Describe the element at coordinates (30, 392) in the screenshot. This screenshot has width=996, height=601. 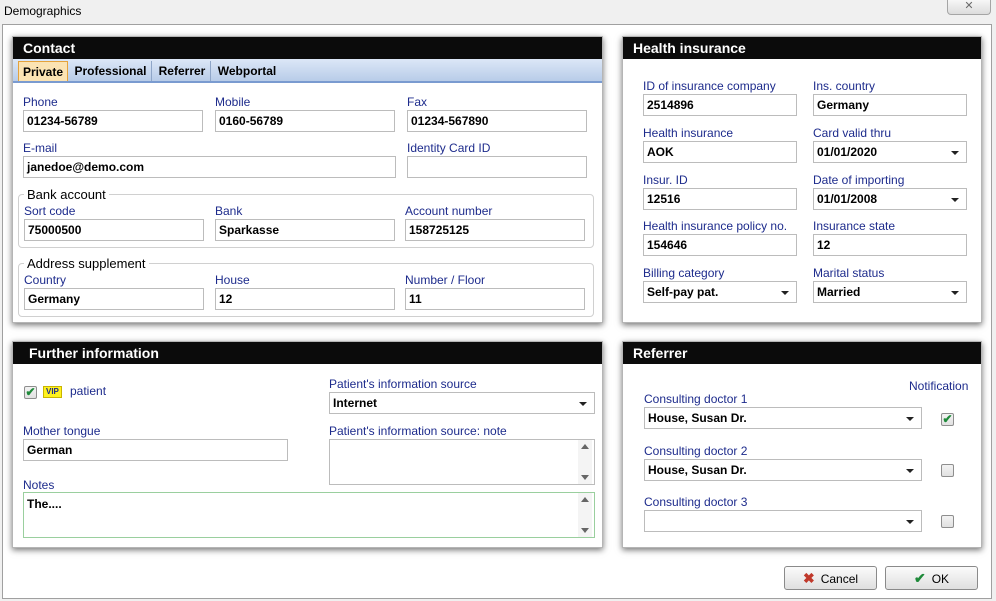
I see `vip-checkbox: ✔` at that location.